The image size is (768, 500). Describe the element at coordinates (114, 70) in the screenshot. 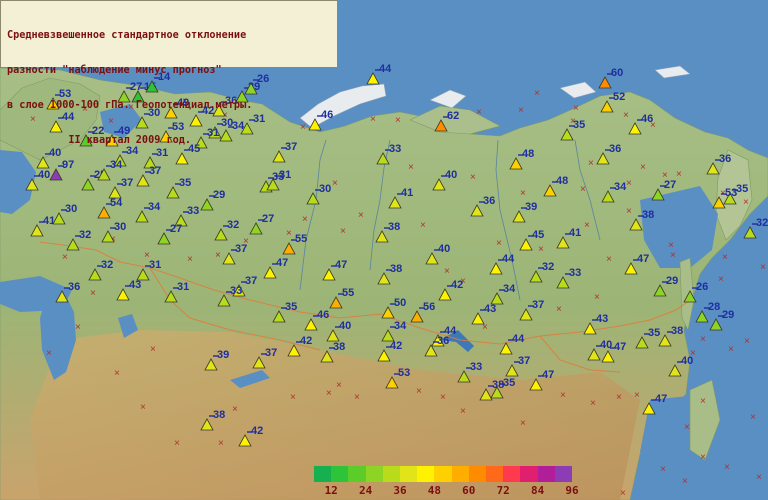

I see `title-line-2: разности "наблюдение минус прогноз"` at that location.